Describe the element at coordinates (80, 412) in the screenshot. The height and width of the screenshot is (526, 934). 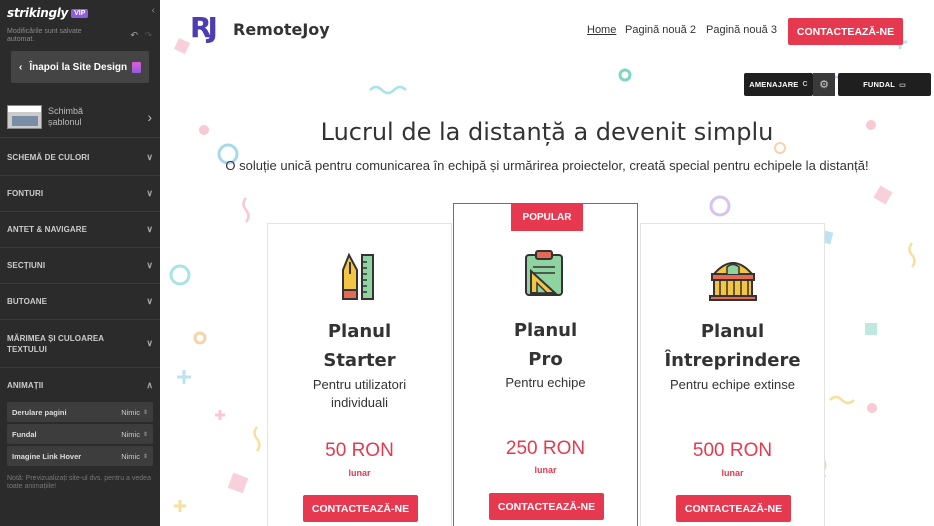
I see `animation-setting-scroll: Derulare pagini Nimic ⇕` at that location.